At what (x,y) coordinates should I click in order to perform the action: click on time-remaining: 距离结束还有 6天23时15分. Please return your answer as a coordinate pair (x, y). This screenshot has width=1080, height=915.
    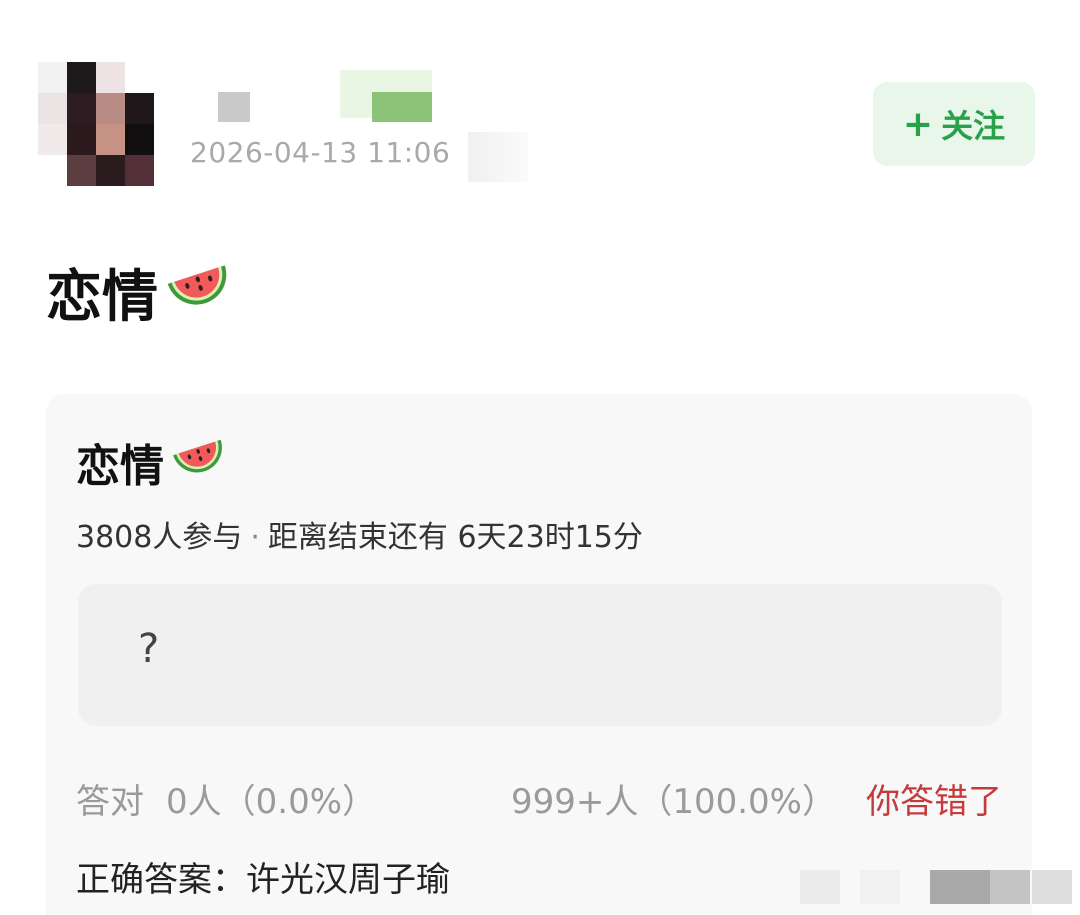
    Looking at the image, I should click on (455, 537).